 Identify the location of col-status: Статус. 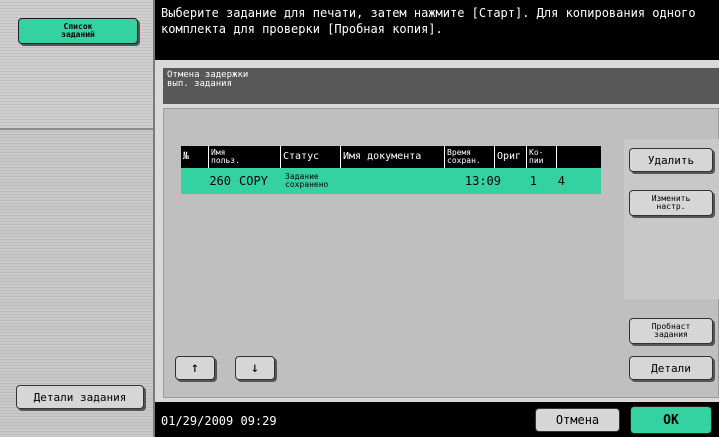
(311, 157).